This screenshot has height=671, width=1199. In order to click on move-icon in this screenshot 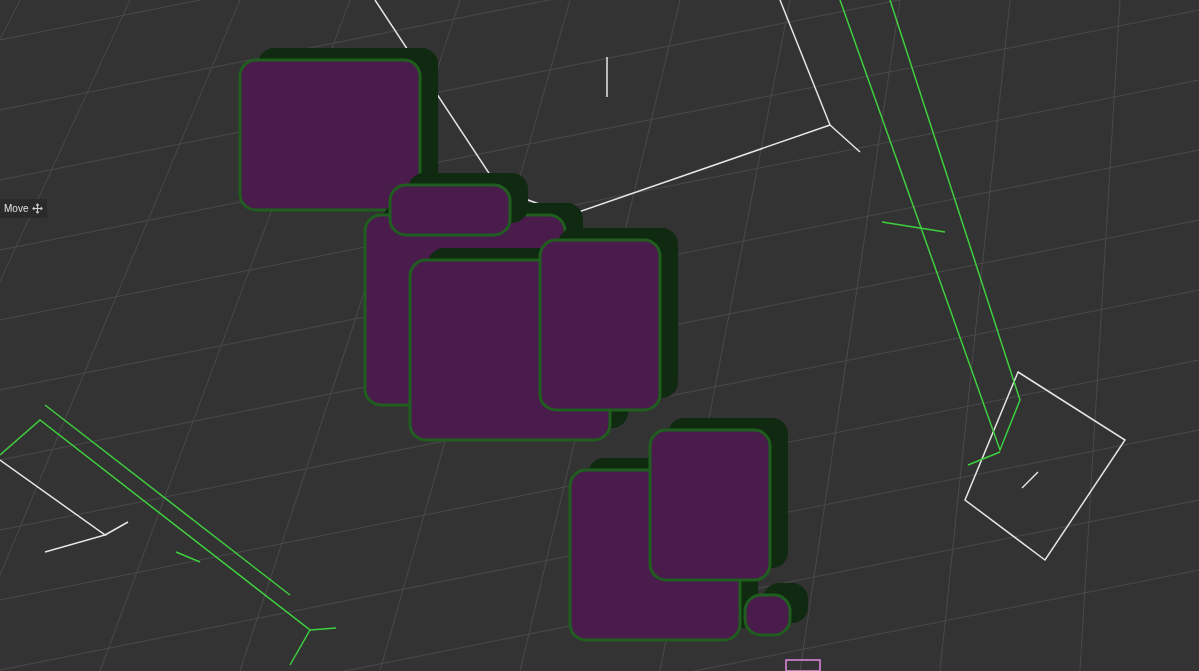, I will do `click(38, 208)`.